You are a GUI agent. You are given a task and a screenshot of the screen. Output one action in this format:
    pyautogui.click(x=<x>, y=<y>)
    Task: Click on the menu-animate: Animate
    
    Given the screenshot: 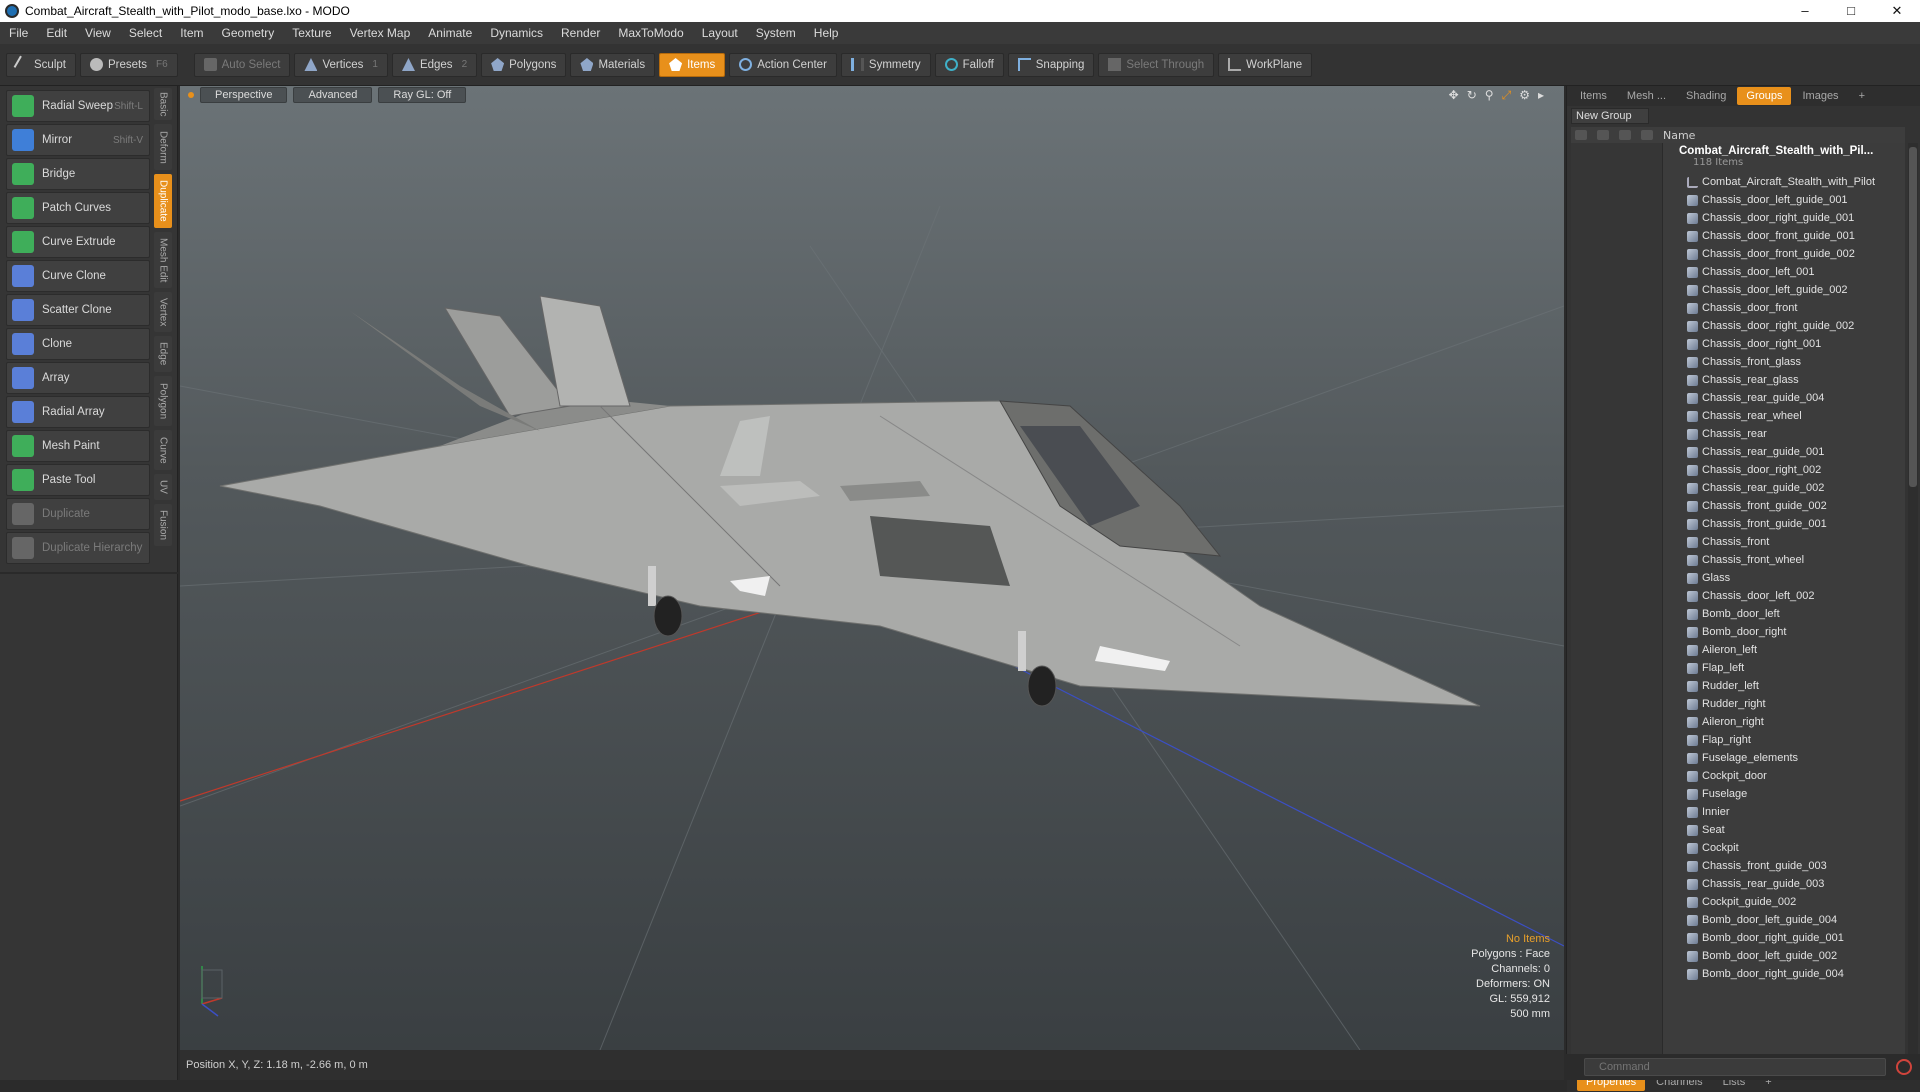 What is the action you would take?
    pyautogui.click(x=450, y=33)
    